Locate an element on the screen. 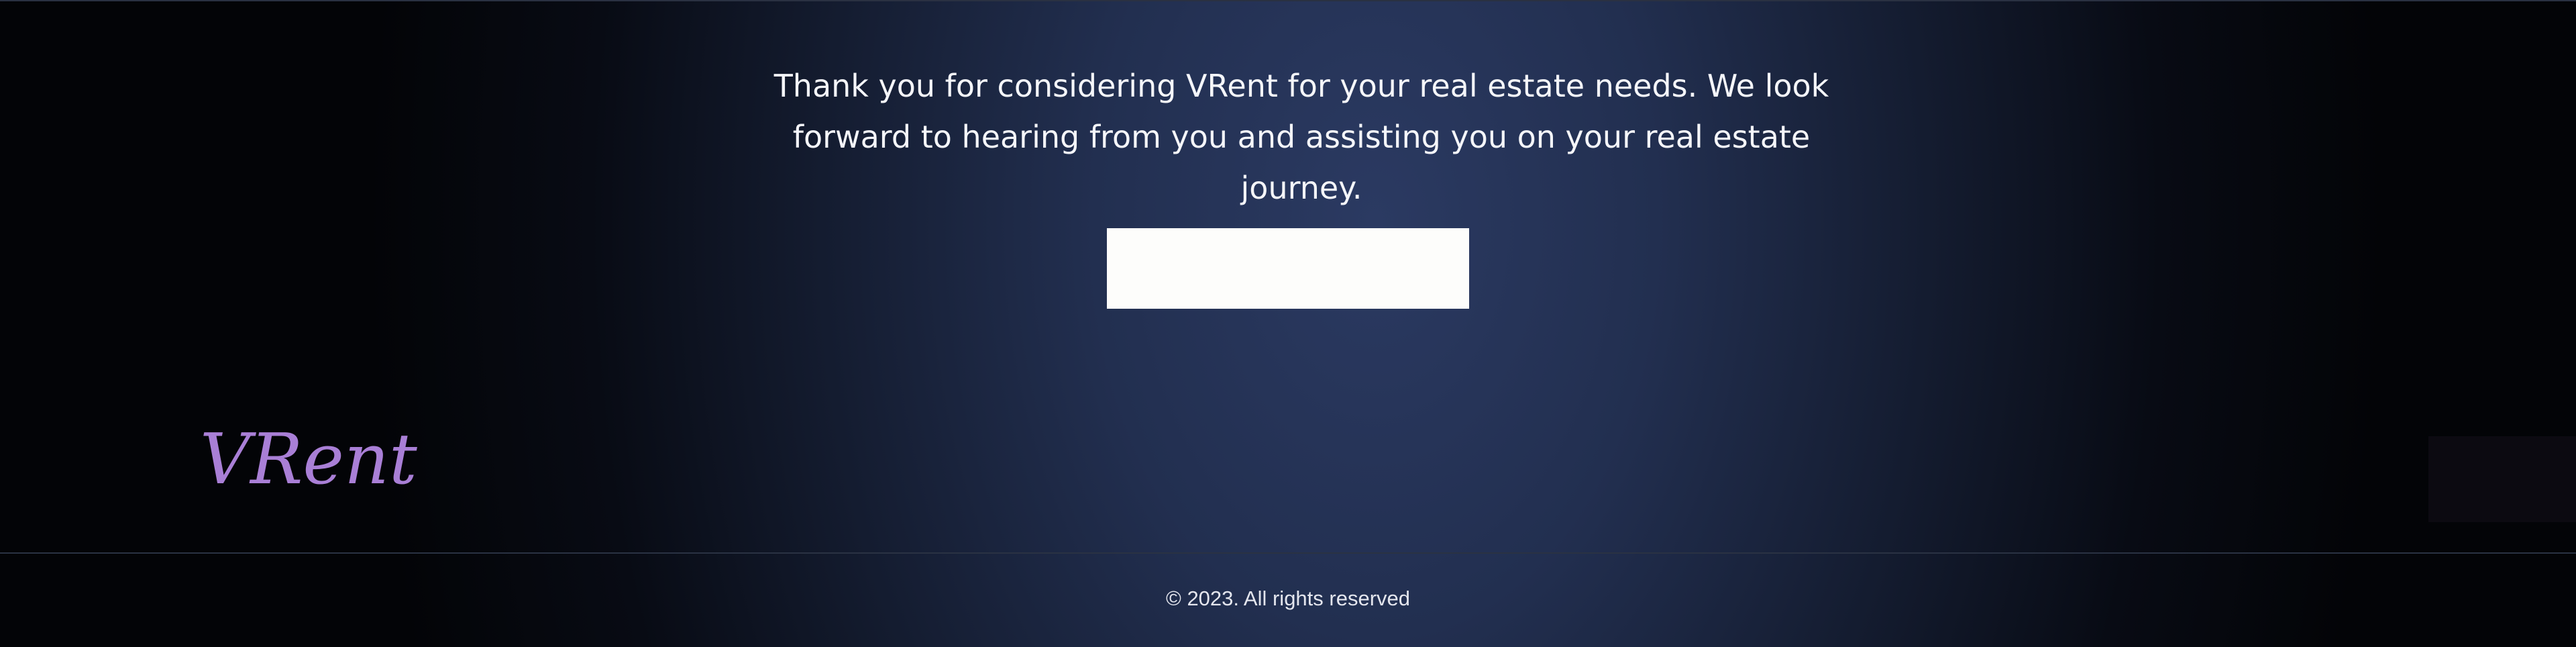 This screenshot has height=647, width=2576. footer-divider is located at coordinates (1288, 553).